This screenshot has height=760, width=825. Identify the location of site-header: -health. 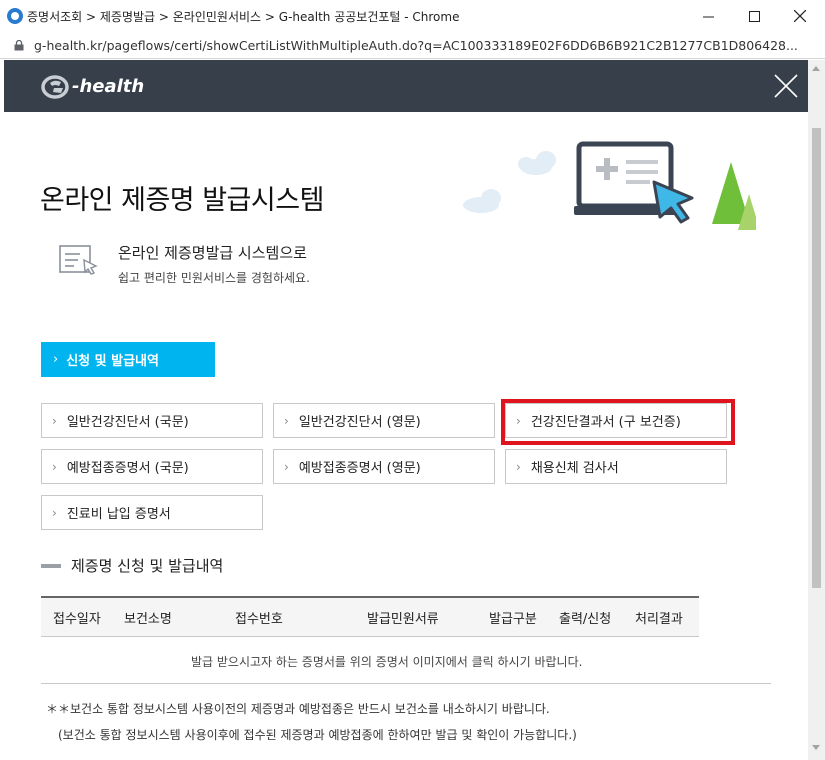
(406, 86).